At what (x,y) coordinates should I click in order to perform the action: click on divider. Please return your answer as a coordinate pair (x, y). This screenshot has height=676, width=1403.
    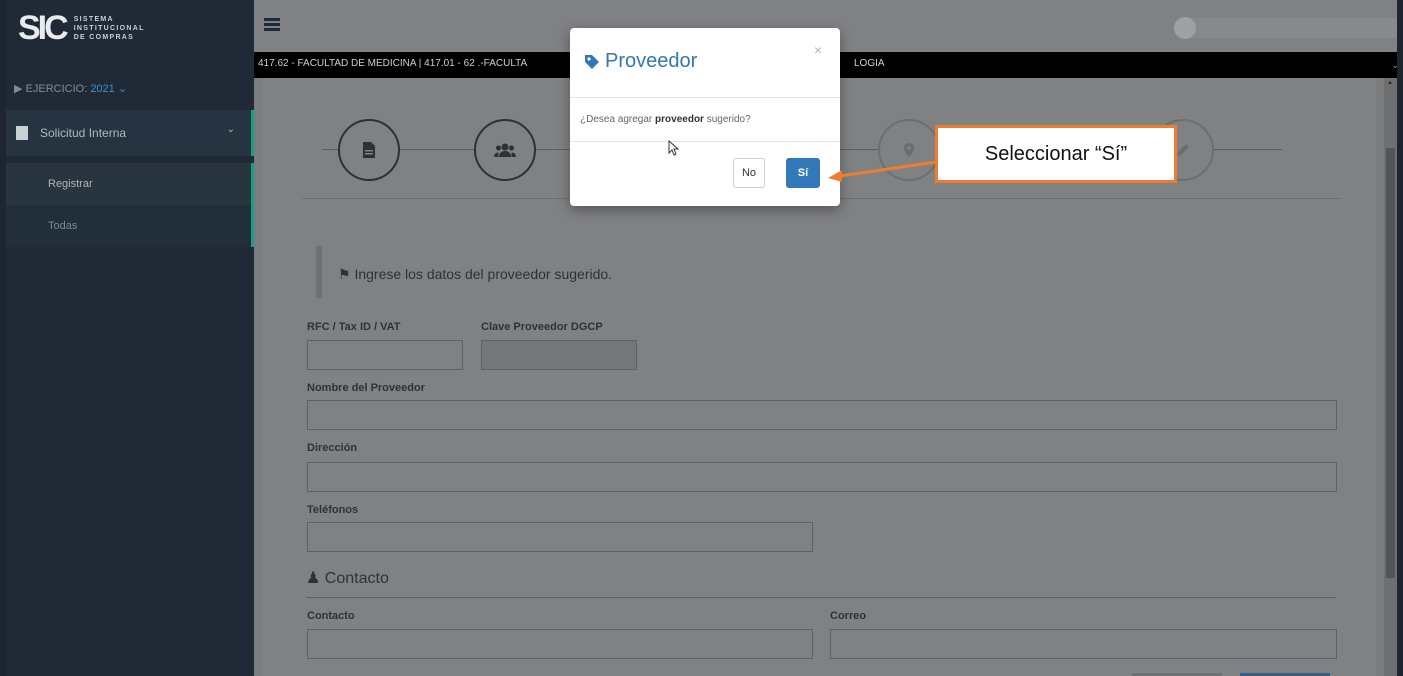
    Looking at the image, I should click on (821, 597).